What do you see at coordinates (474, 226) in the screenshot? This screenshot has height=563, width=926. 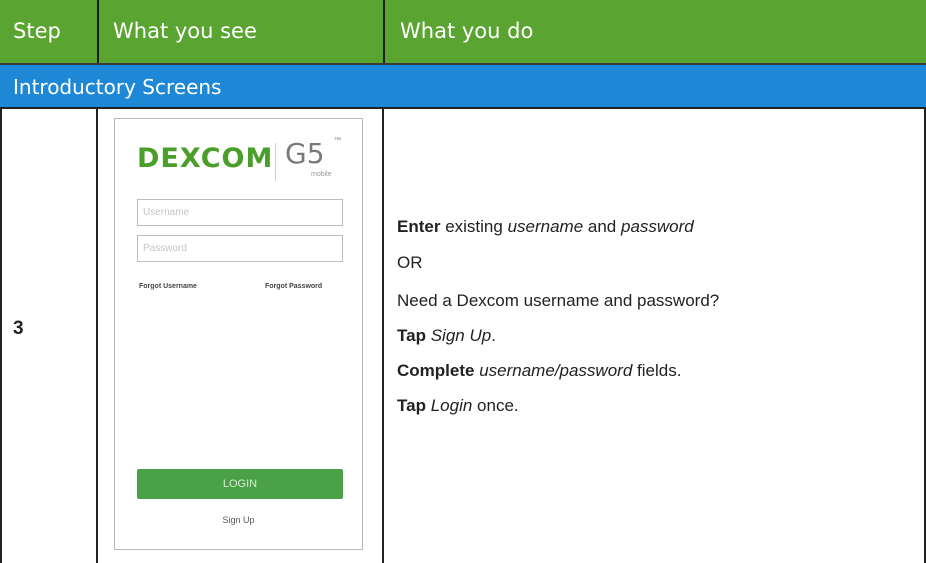 I see `instruction-text: existing` at bounding box center [474, 226].